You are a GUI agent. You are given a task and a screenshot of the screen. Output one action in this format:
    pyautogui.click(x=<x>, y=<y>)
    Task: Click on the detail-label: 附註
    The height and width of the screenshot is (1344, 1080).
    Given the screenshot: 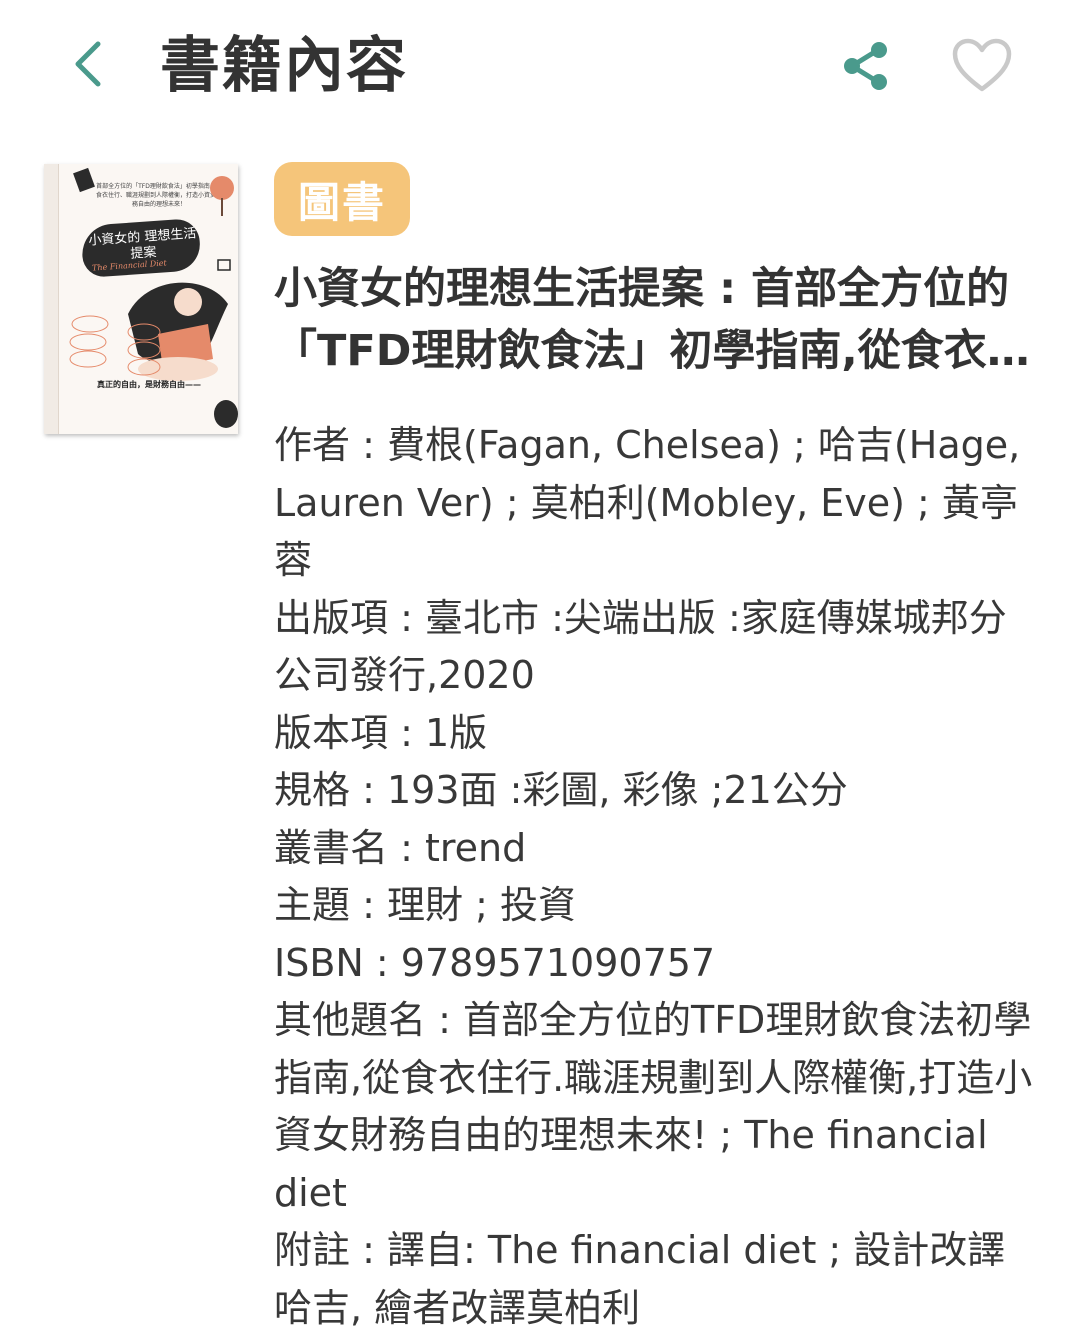 What is the action you would take?
    pyautogui.click(x=312, y=1250)
    